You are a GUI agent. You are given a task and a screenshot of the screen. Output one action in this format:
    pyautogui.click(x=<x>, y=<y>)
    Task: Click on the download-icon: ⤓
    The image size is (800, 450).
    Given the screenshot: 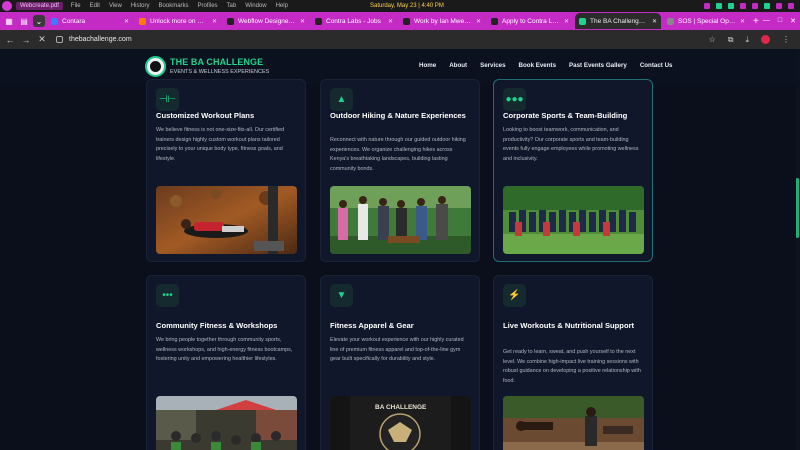 What is the action you would take?
    pyautogui.click(x=747, y=40)
    